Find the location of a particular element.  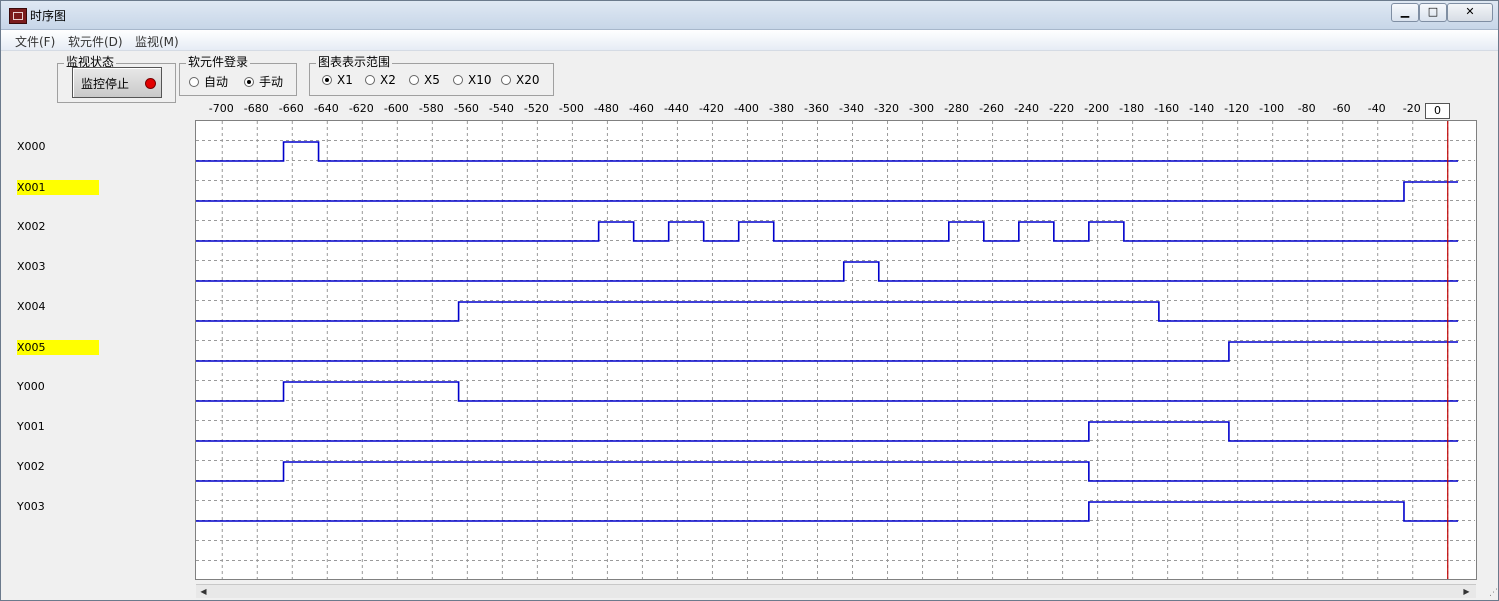

axis-tick-label: -380 is located at coordinates (781, 108).